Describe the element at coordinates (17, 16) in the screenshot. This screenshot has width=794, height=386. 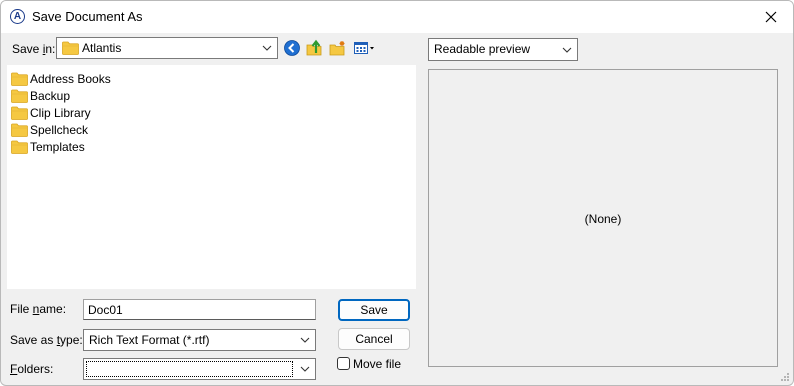
I see `app-icon: A` at that location.